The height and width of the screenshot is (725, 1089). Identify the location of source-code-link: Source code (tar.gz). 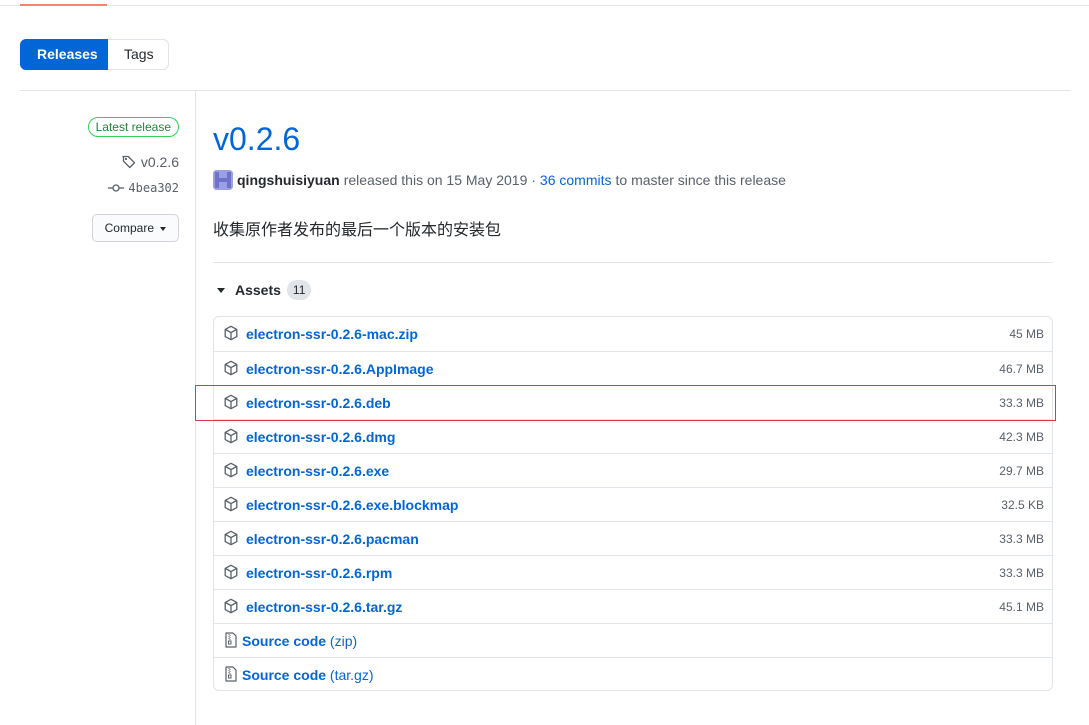
(308, 675).